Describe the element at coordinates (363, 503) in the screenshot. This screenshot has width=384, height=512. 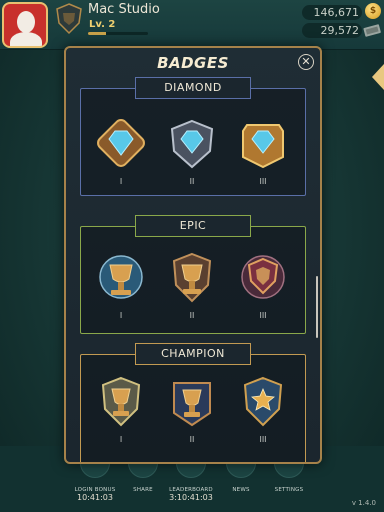
I see `version-label: v 1.4.0` at that location.